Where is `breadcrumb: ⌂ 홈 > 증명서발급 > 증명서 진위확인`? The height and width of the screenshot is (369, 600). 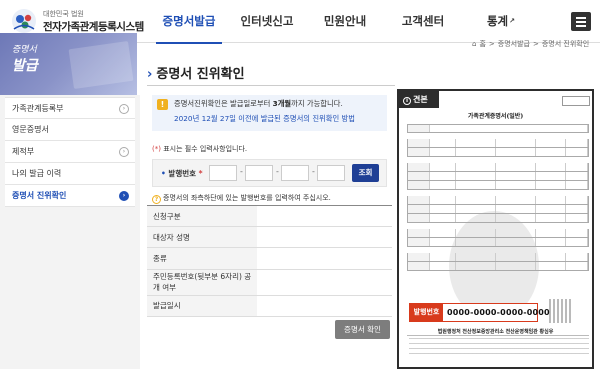 breadcrumb: ⌂ 홈 > 증명서발급 > 증명서 진위확인 is located at coordinates (532, 44).